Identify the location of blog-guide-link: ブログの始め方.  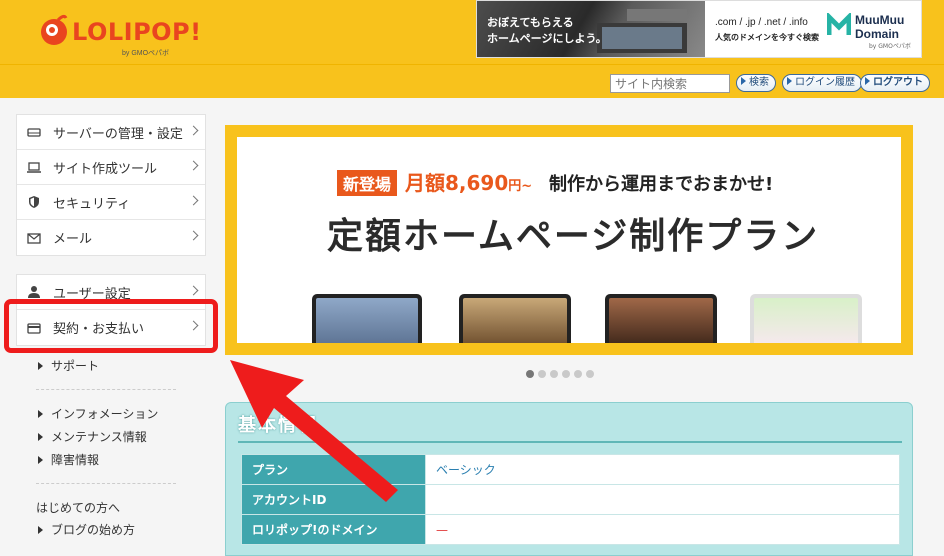
(111, 529).